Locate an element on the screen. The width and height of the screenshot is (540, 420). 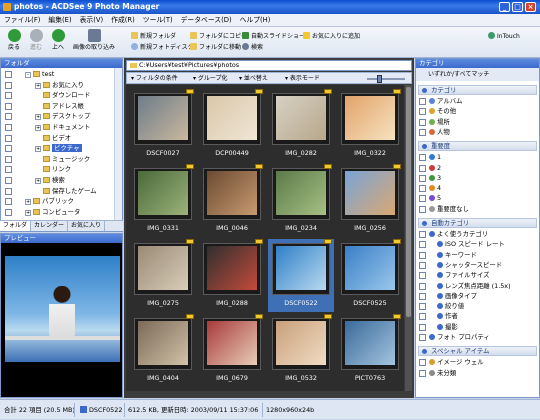
auto-category-item: 撮影 is located at coordinates (437, 327).